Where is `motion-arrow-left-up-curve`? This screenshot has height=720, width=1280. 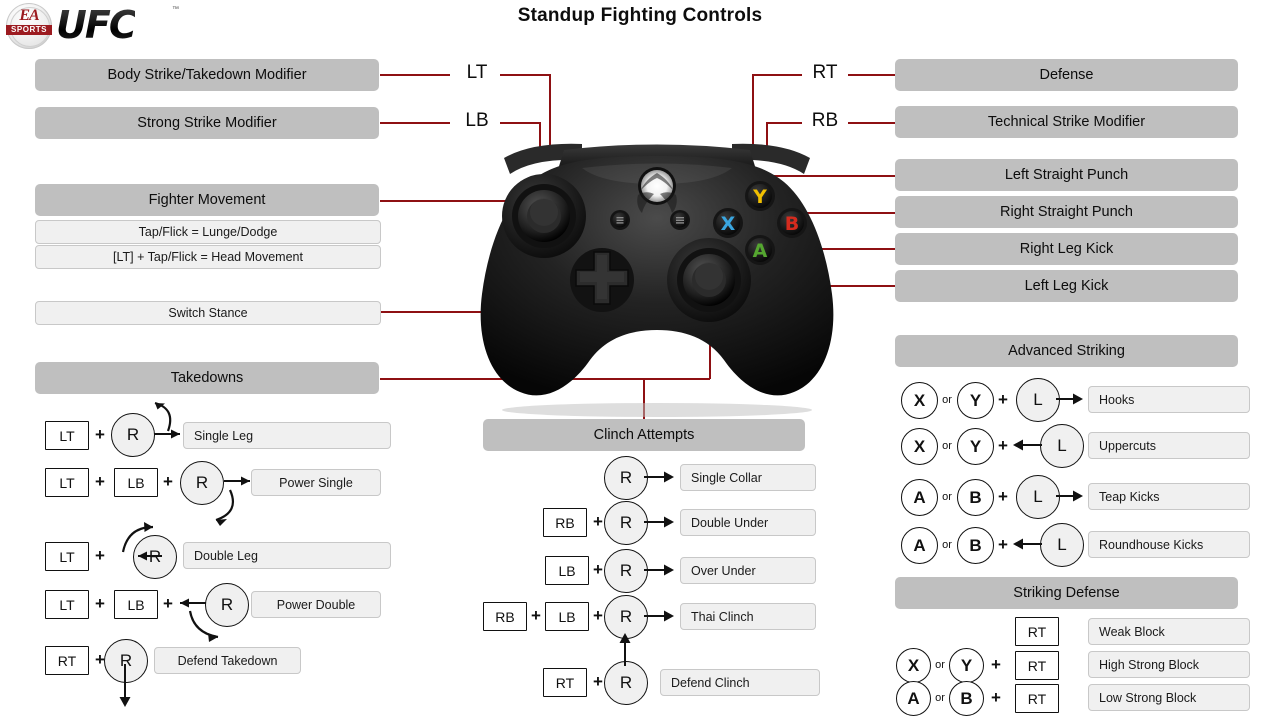
motion-arrow-left-up-curve is located at coordinates (141, 541).